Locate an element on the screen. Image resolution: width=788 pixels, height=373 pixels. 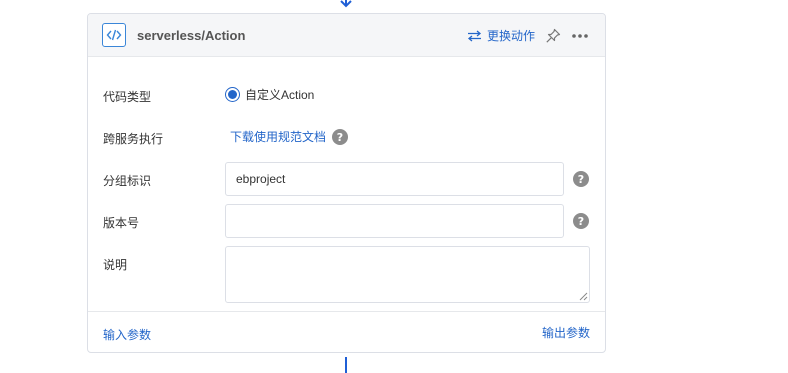
description-label: 说明 is located at coordinates (115, 265).